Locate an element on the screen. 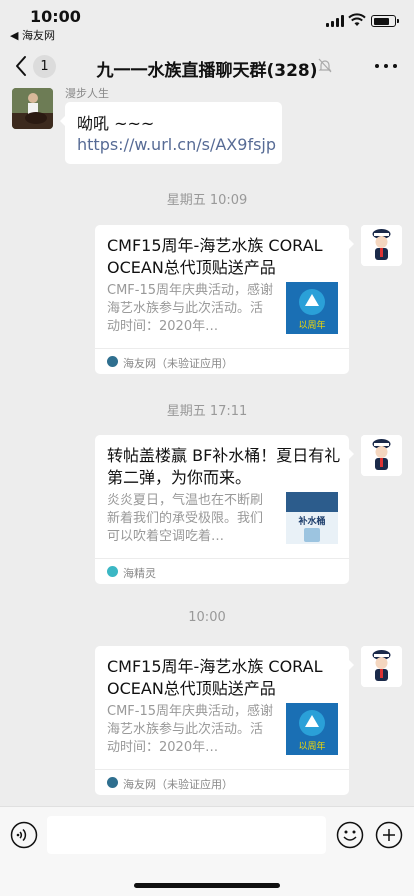 This screenshot has height=896, width=414. card-thumbnail: 补水桶 is located at coordinates (312, 518).